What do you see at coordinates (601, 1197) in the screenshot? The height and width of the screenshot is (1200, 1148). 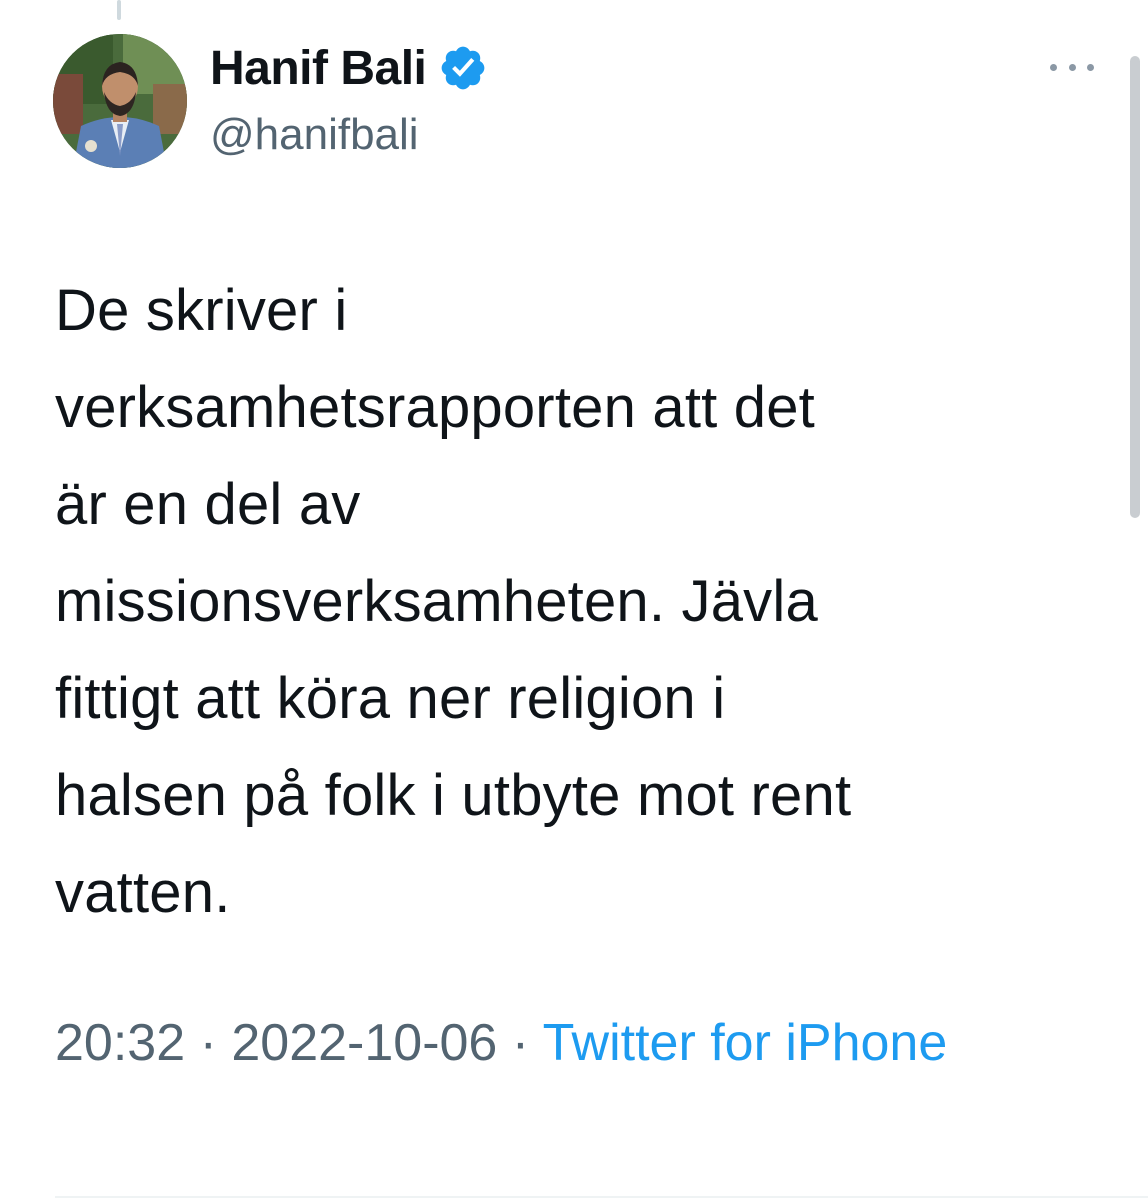 I see `divider` at bounding box center [601, 1197].